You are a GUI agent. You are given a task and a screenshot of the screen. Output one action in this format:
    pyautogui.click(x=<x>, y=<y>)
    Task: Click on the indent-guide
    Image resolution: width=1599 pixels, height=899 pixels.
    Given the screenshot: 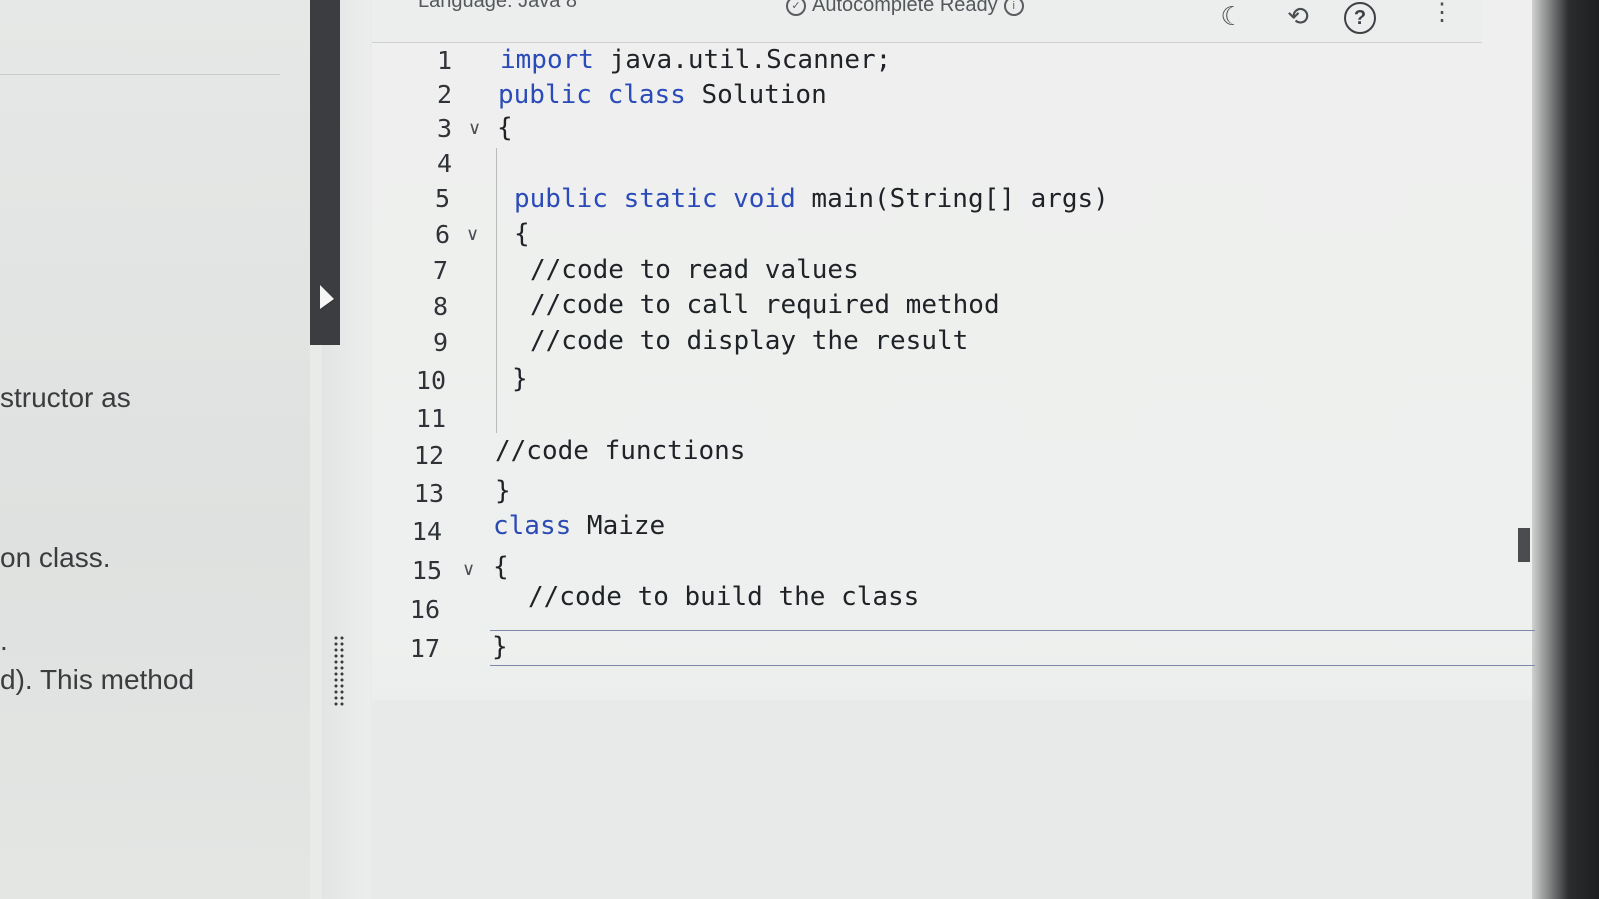 What is the action you would take?
    pyautogui.click(x=496, y=290)
    